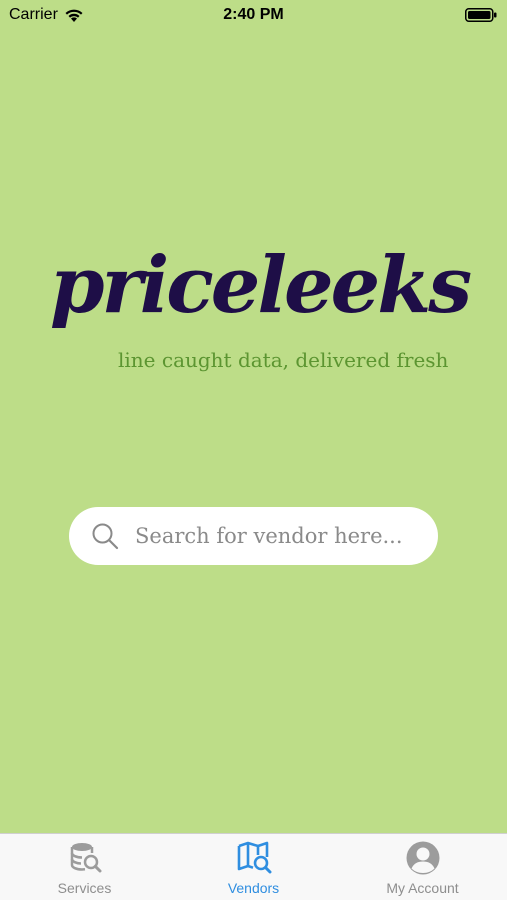 This screenshot has height=900, width=507. Describe the element at coordinates (254, 857) in the screenshot. I see `map-search-icon` at that location.